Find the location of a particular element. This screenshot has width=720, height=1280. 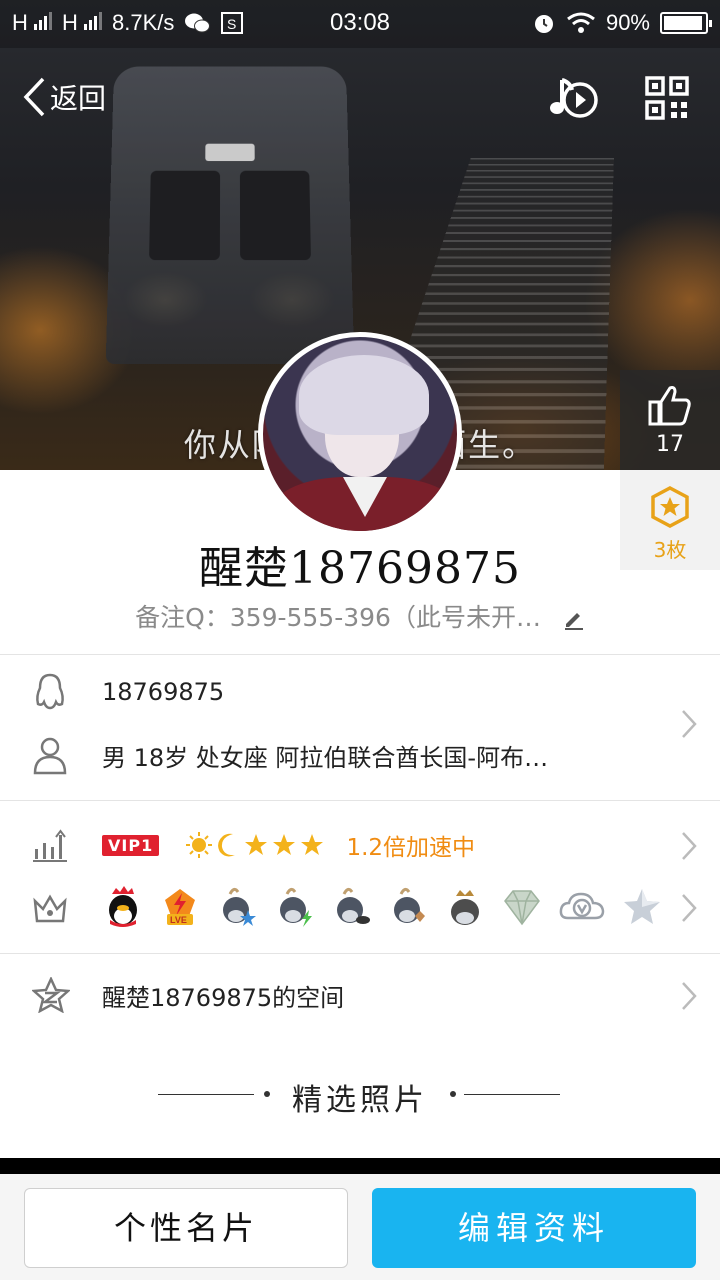

edit-profile-button: 编辑资料 is located at coordinates (534, 1228).